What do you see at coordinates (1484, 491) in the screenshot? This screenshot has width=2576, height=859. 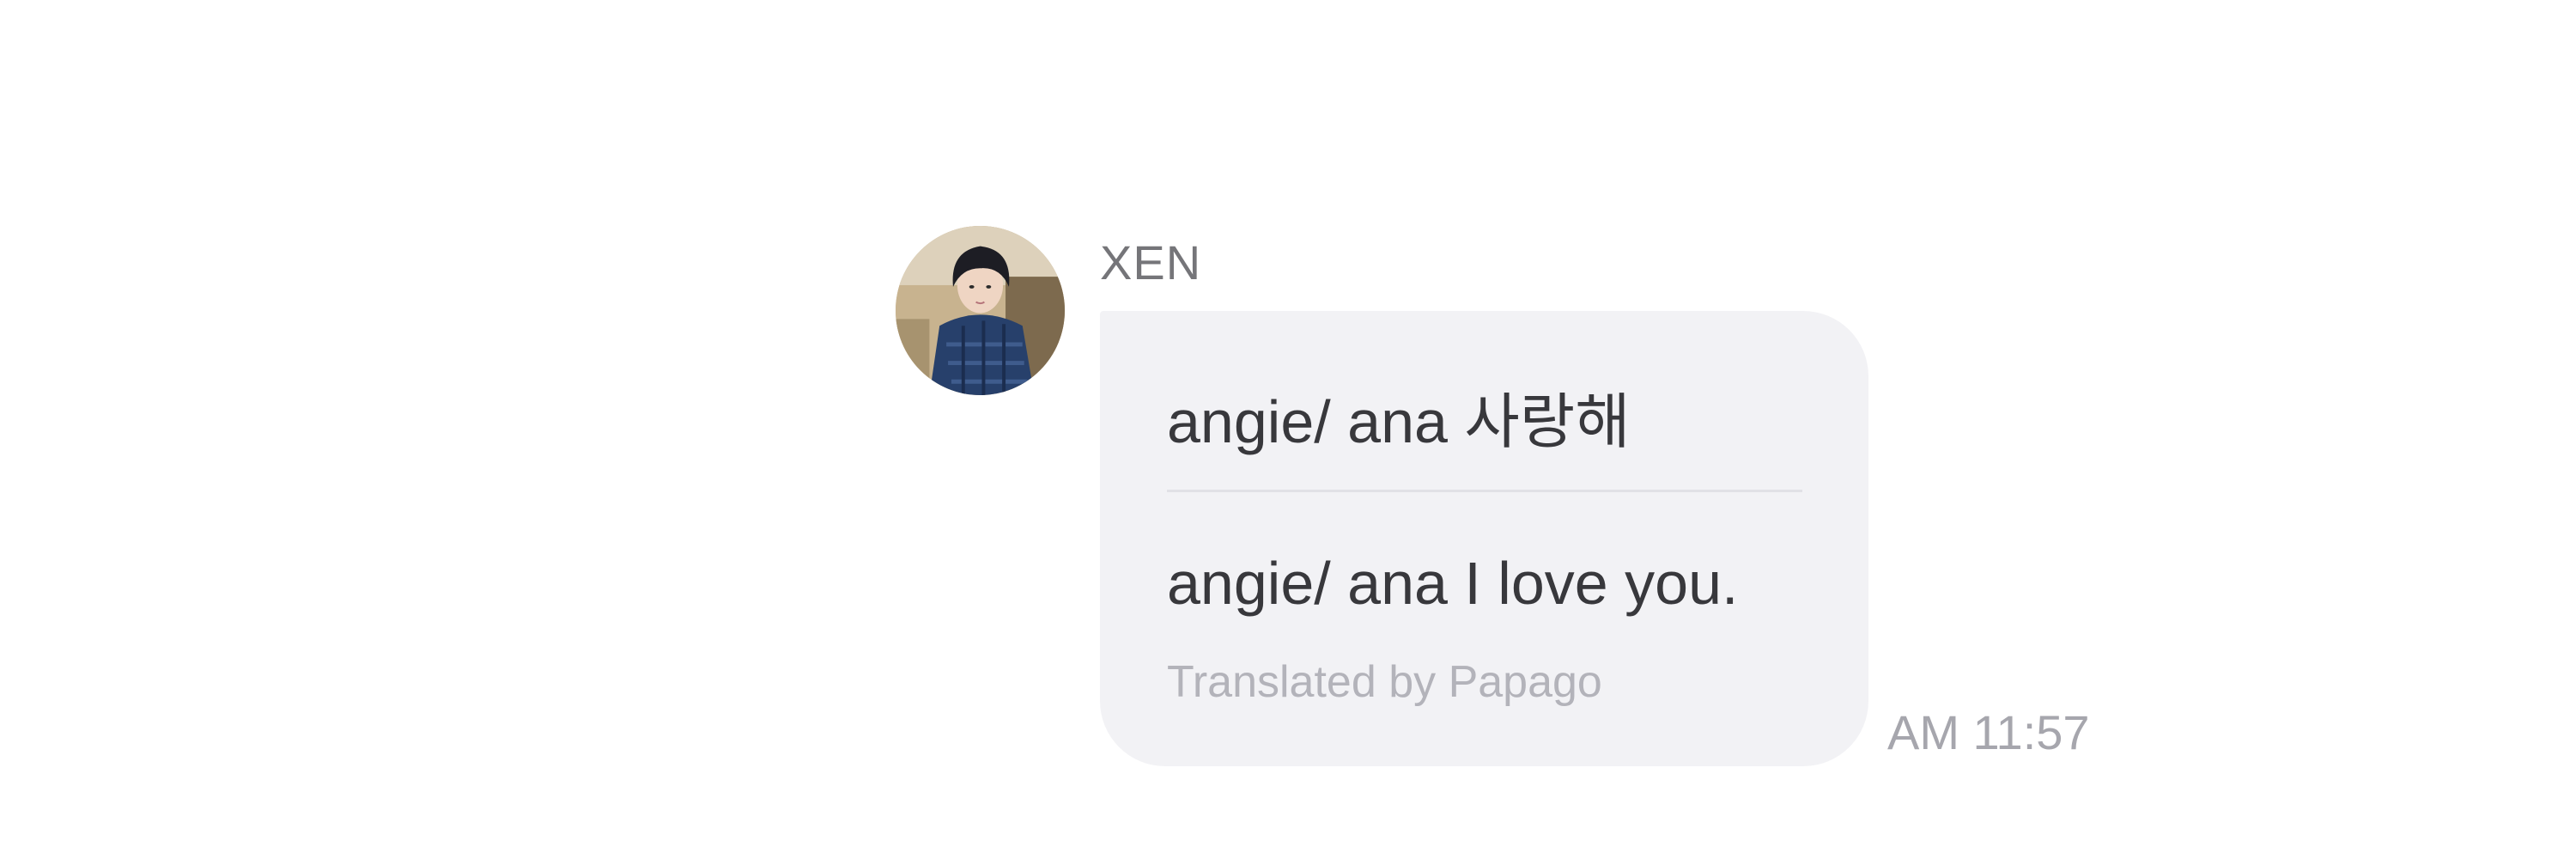 I see `translation-divider` at bounding box center [1484, 491].